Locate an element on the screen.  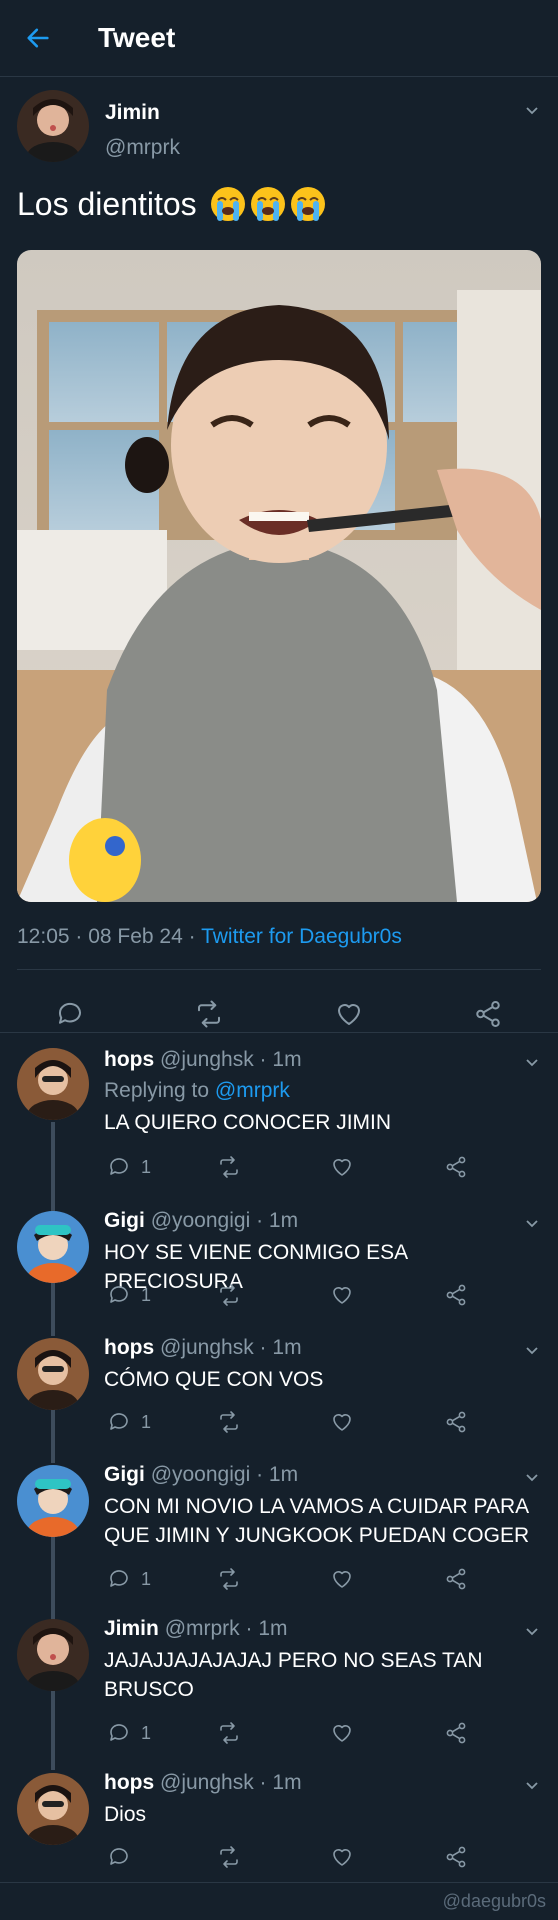
reply-header: Gigi @yoongigi · 1m is located at coordinates (201, 1220).